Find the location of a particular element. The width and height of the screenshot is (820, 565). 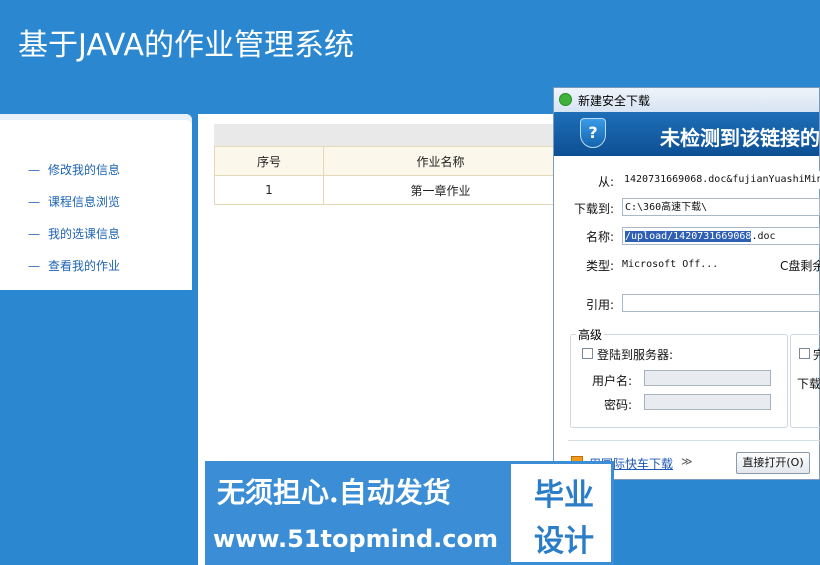

watermark-badge-line1: 毕业 is located at coordinates (564, 495).